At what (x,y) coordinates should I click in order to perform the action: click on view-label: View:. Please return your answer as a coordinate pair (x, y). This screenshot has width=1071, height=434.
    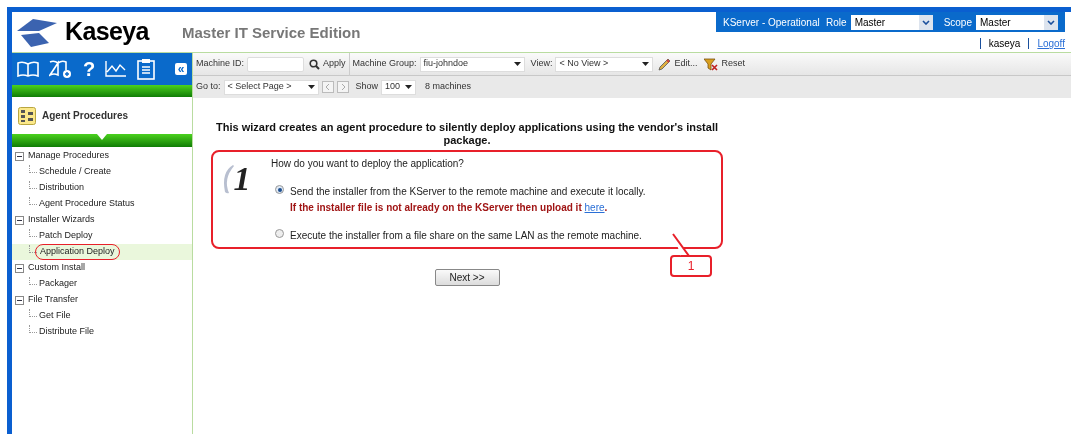
    Looking at the image, I should click on (541, 64).